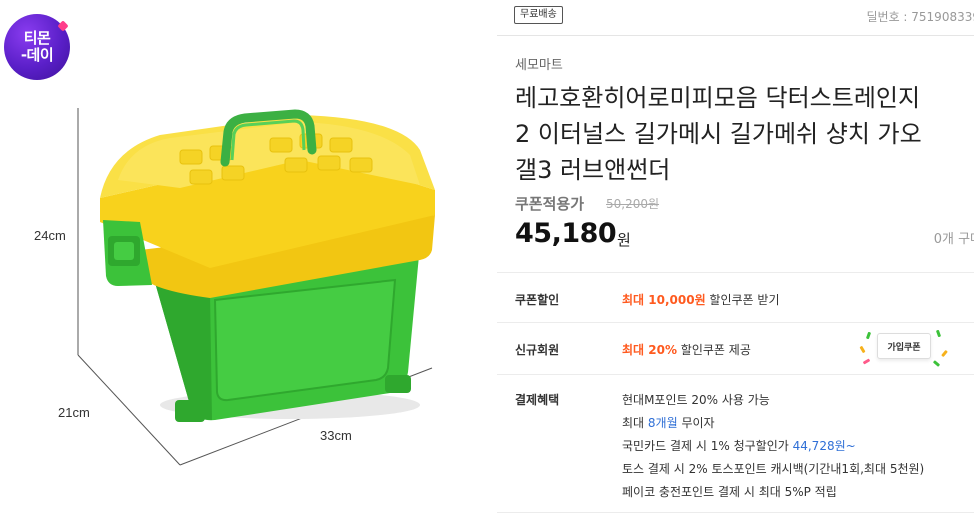 The height and width of the screenshot is (517, 974). I want to click on benefit-item: 현대M포인트 20% 사용 가능, so click(696, 400).